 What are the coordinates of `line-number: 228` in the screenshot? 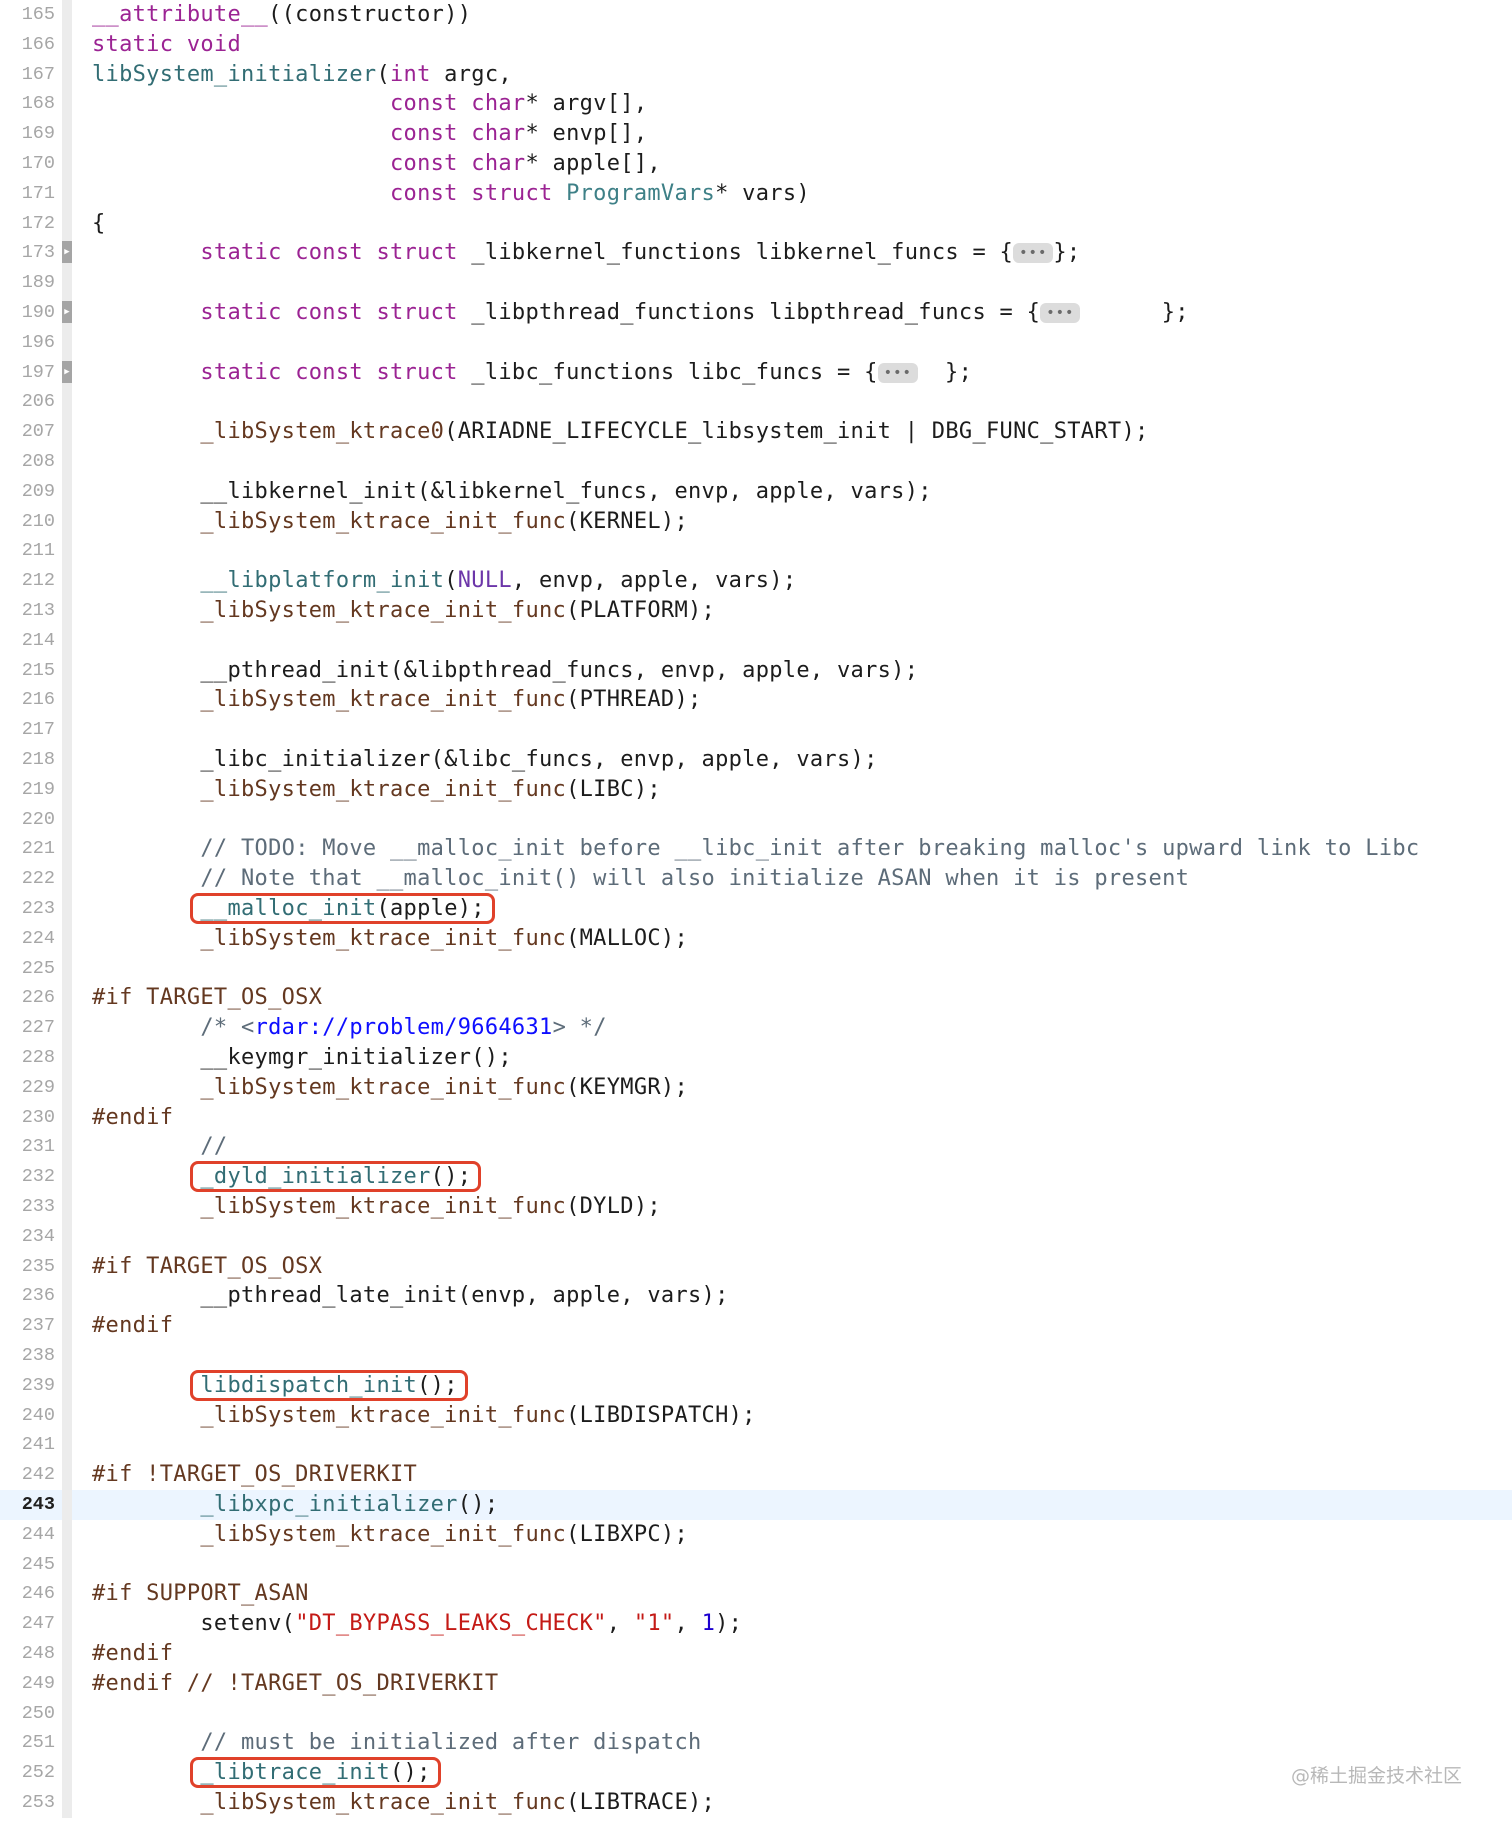 It's located at (27, 1058).